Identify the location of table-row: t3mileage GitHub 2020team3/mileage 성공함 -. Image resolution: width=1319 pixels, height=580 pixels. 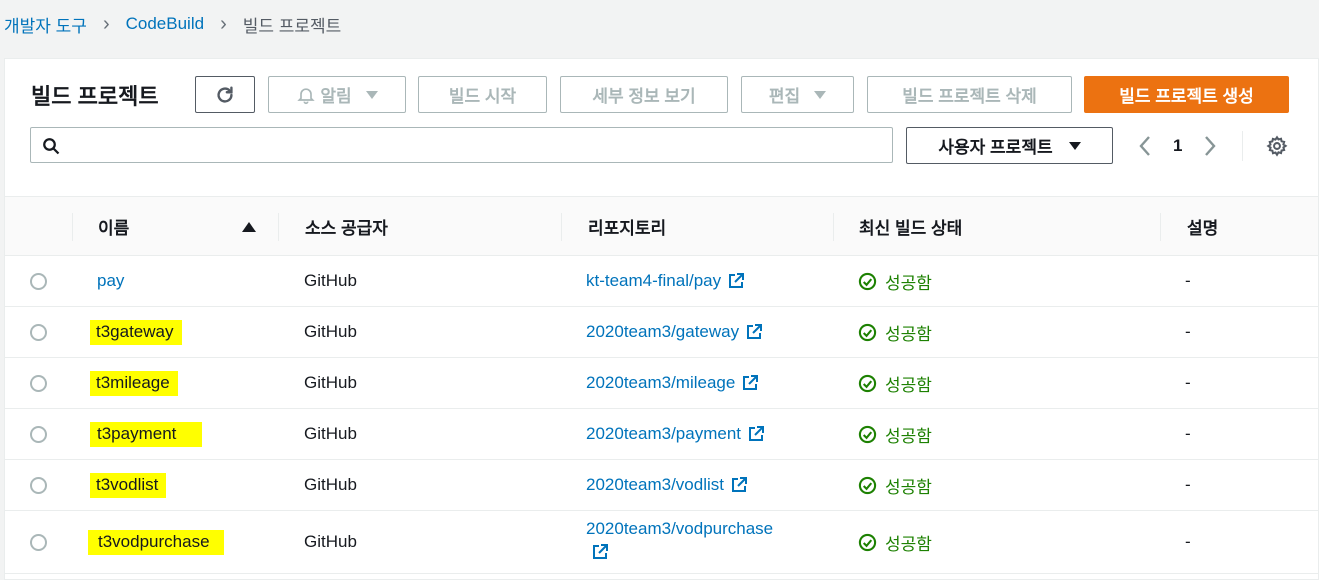
(661, 383).